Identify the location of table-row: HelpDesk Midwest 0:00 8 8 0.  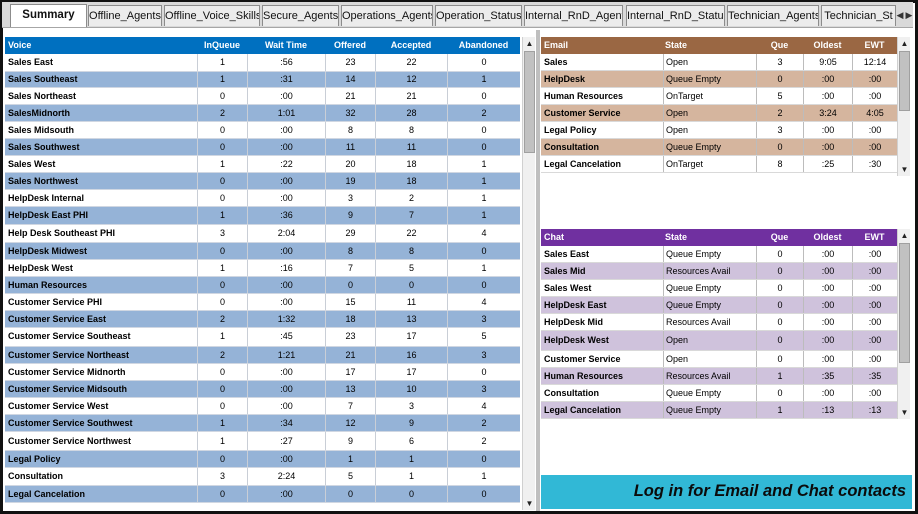
(262, 251).